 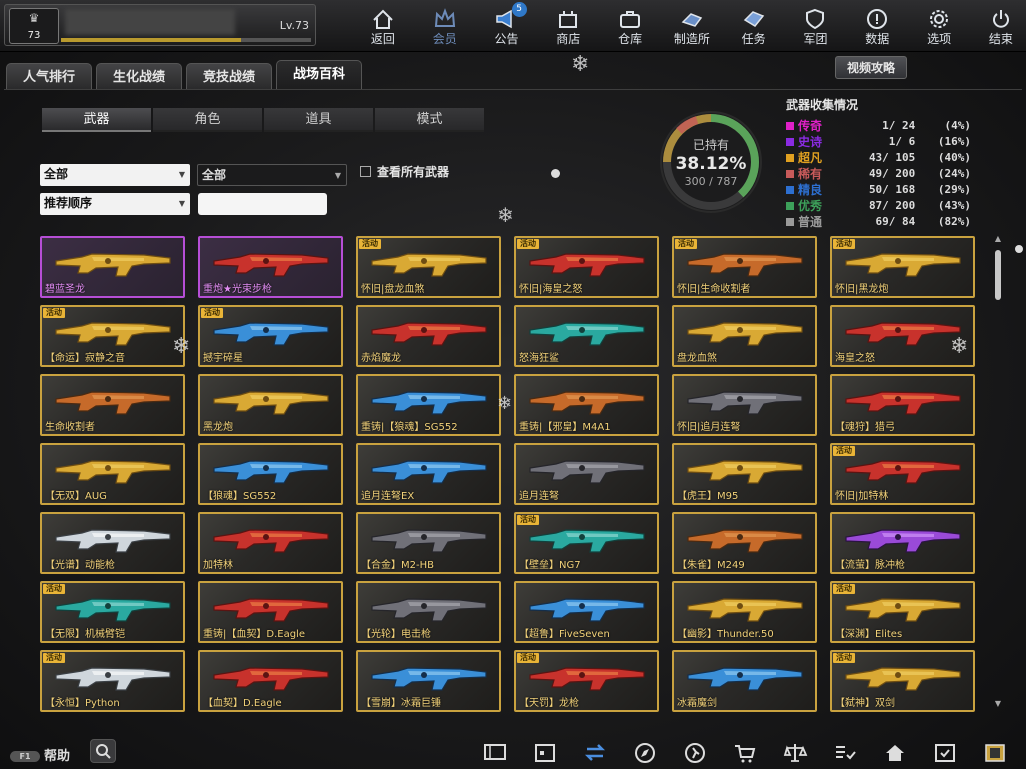 What do you see at coordinates (495, 753) in the screenshot?
I see `ticket-button` at bounding box center [495, 753].